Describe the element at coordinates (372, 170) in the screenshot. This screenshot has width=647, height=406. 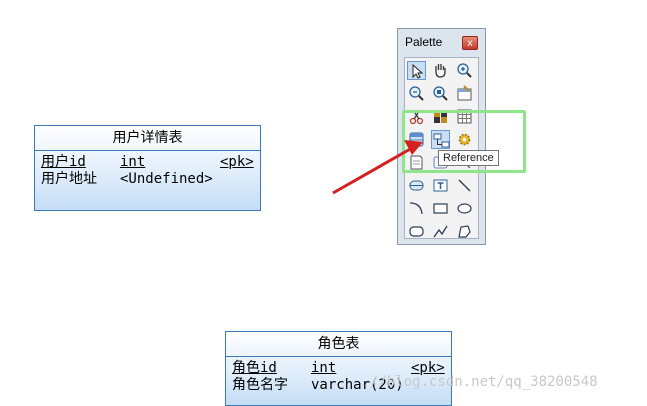
I see `arrow-shaft` at that location.